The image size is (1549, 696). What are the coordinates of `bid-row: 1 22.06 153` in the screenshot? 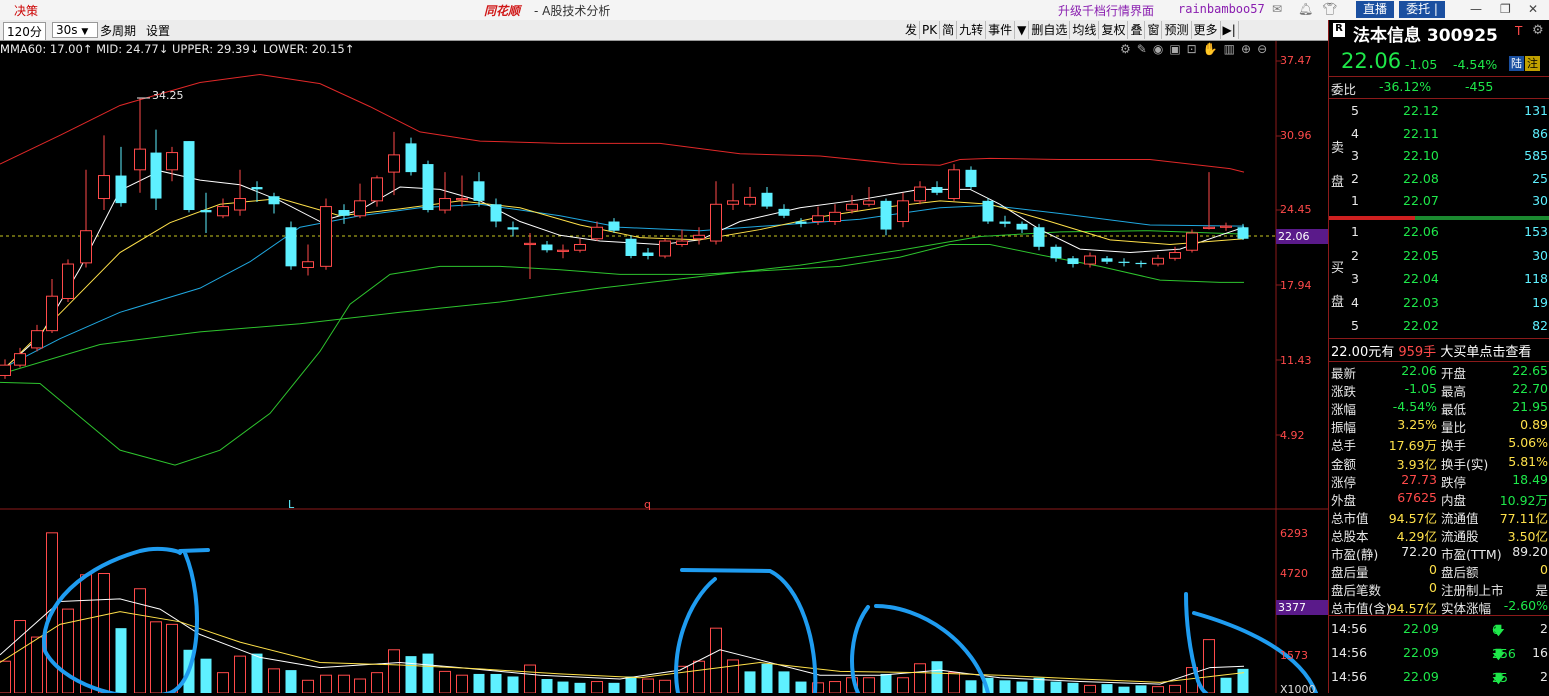 It's located at (1439, 232).